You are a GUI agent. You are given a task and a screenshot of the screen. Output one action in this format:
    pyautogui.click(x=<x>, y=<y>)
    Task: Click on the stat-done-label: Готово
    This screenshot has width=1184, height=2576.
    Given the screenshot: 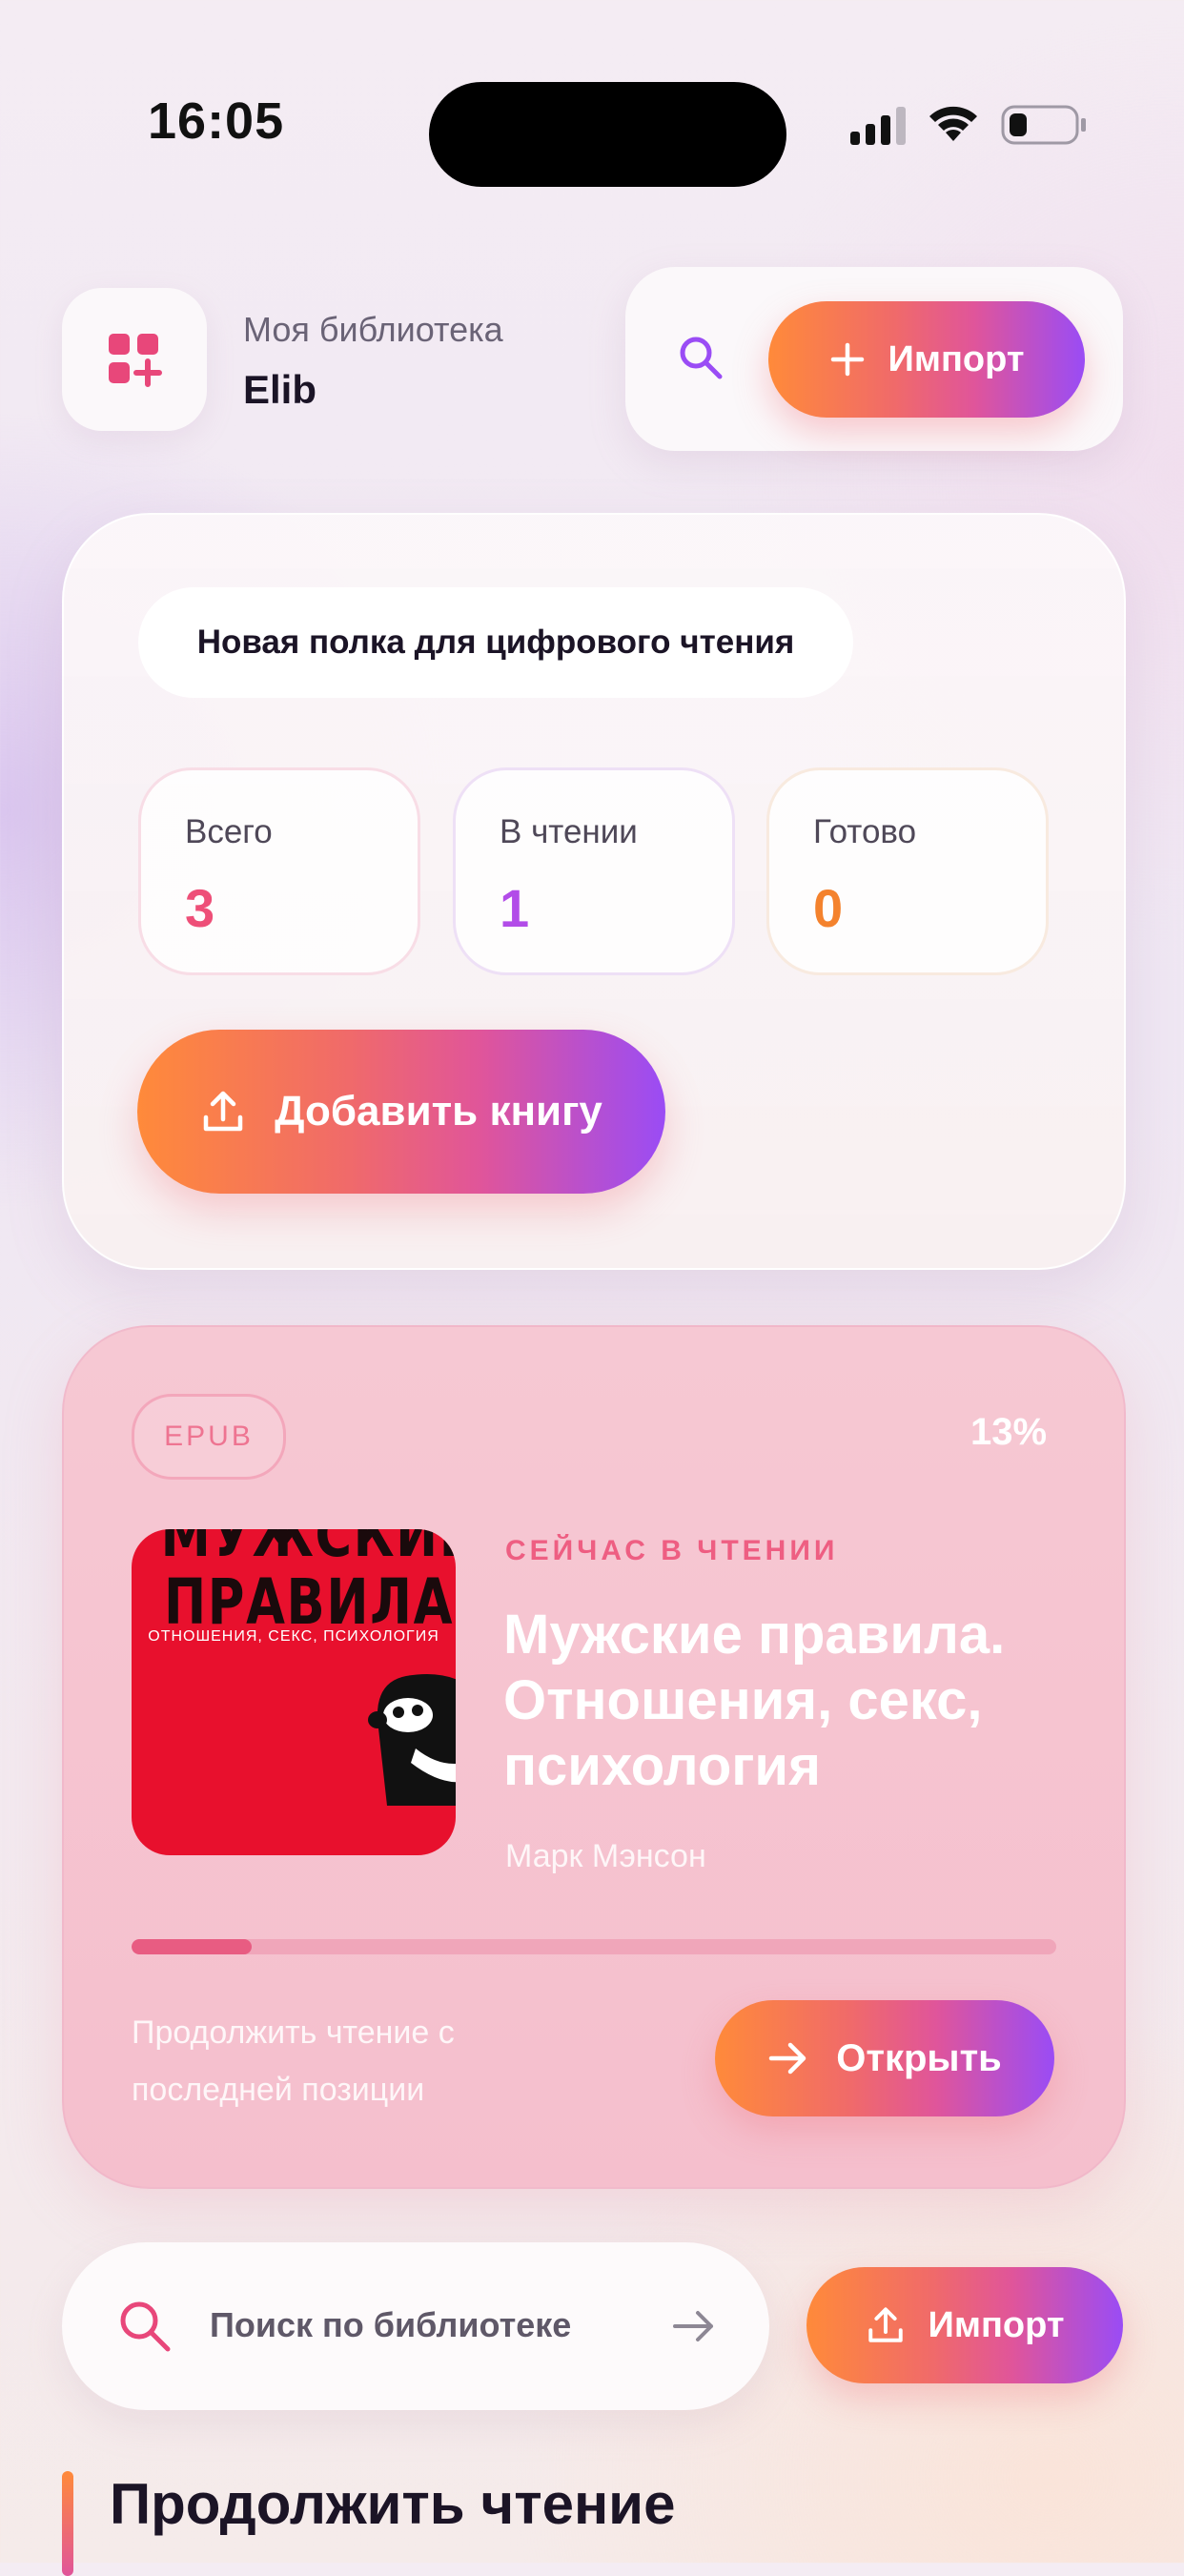 What is the action you would take?
    pyautogui.click(x=865, y=831)
    